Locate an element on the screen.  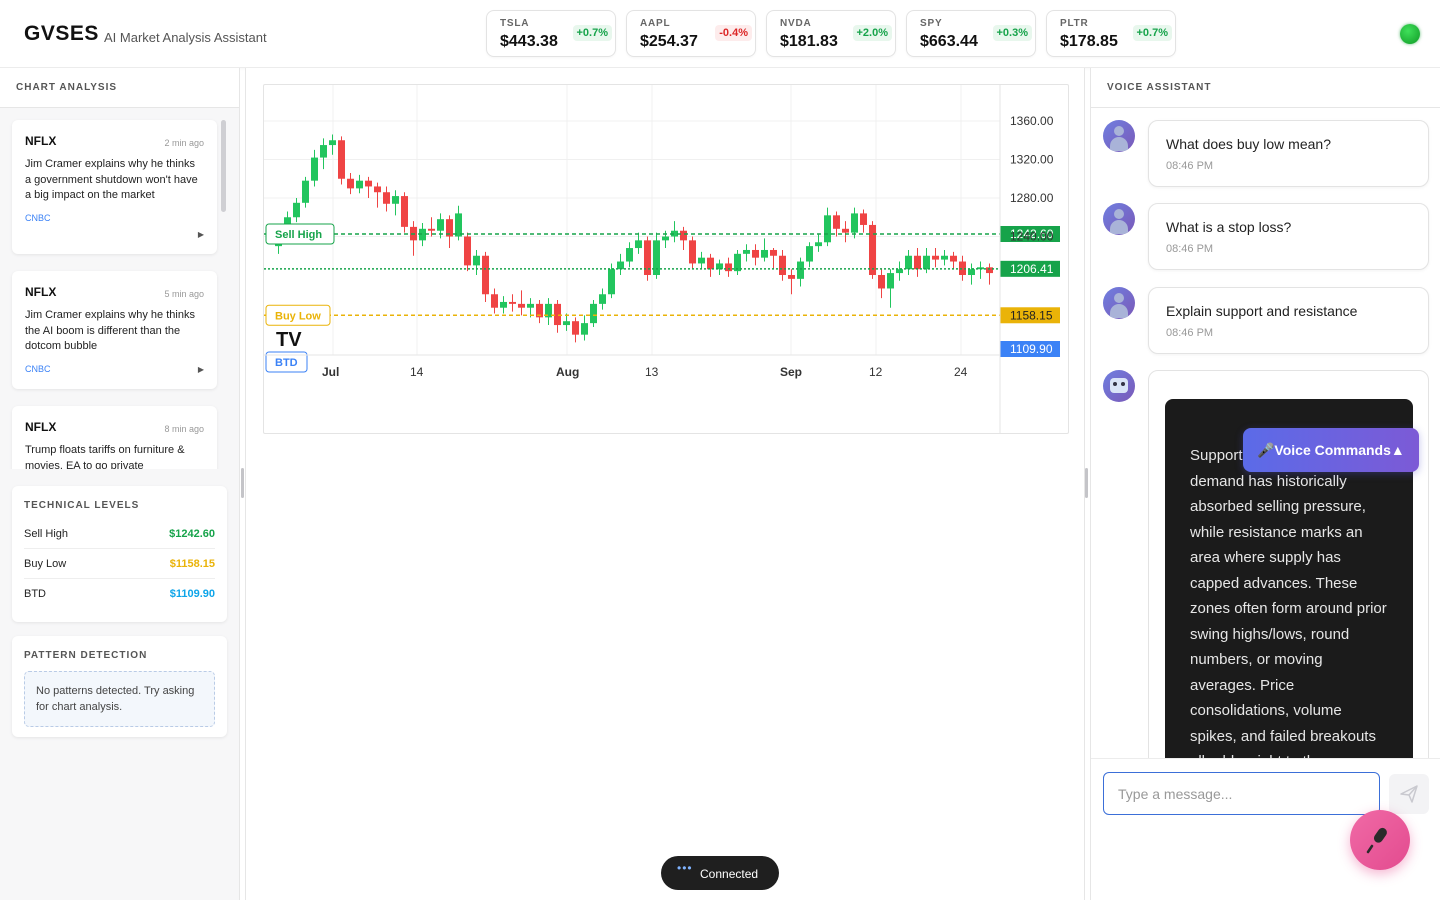
left-resize-handle is located at coordinates (242, 483).